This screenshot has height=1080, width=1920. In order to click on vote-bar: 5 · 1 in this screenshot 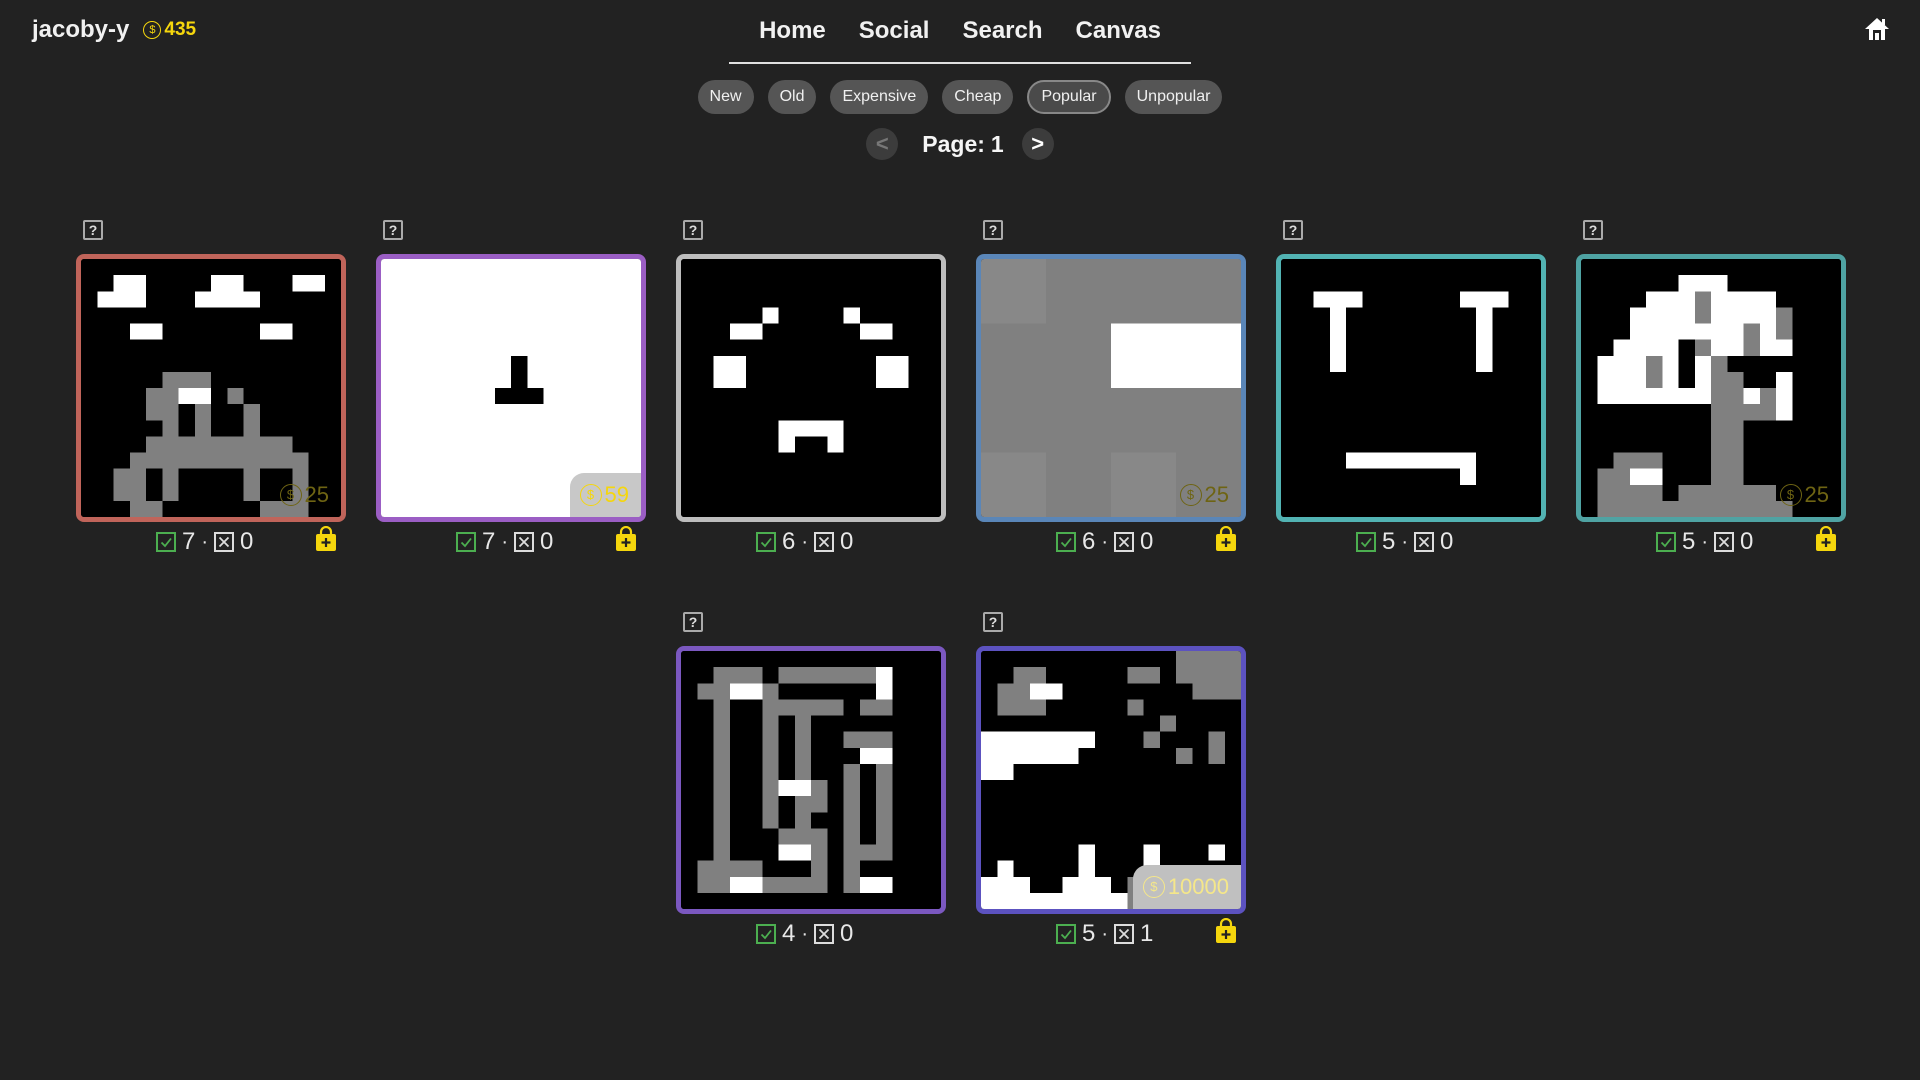, I will do `click(1111, 932)`.